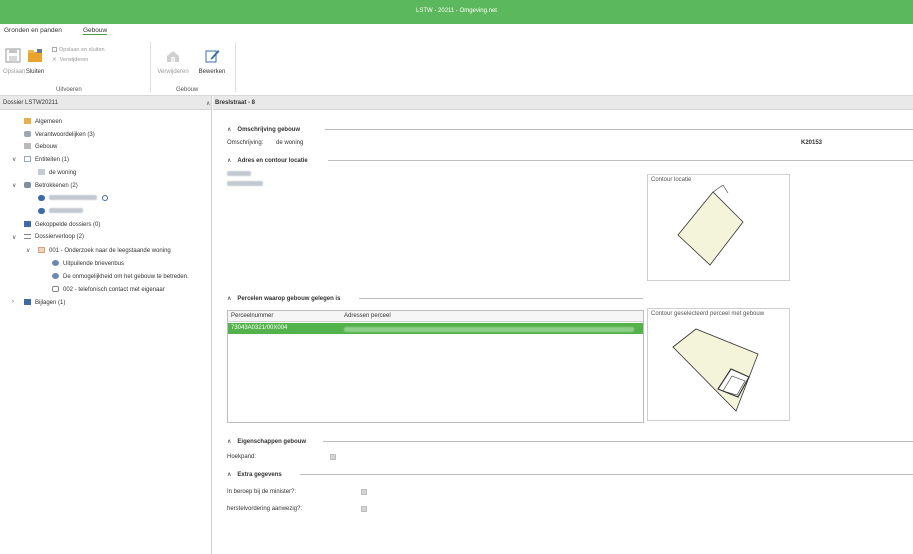  Describe the element at coordinates (27, 146) in the screenshot. I see `building-icon` at that location.